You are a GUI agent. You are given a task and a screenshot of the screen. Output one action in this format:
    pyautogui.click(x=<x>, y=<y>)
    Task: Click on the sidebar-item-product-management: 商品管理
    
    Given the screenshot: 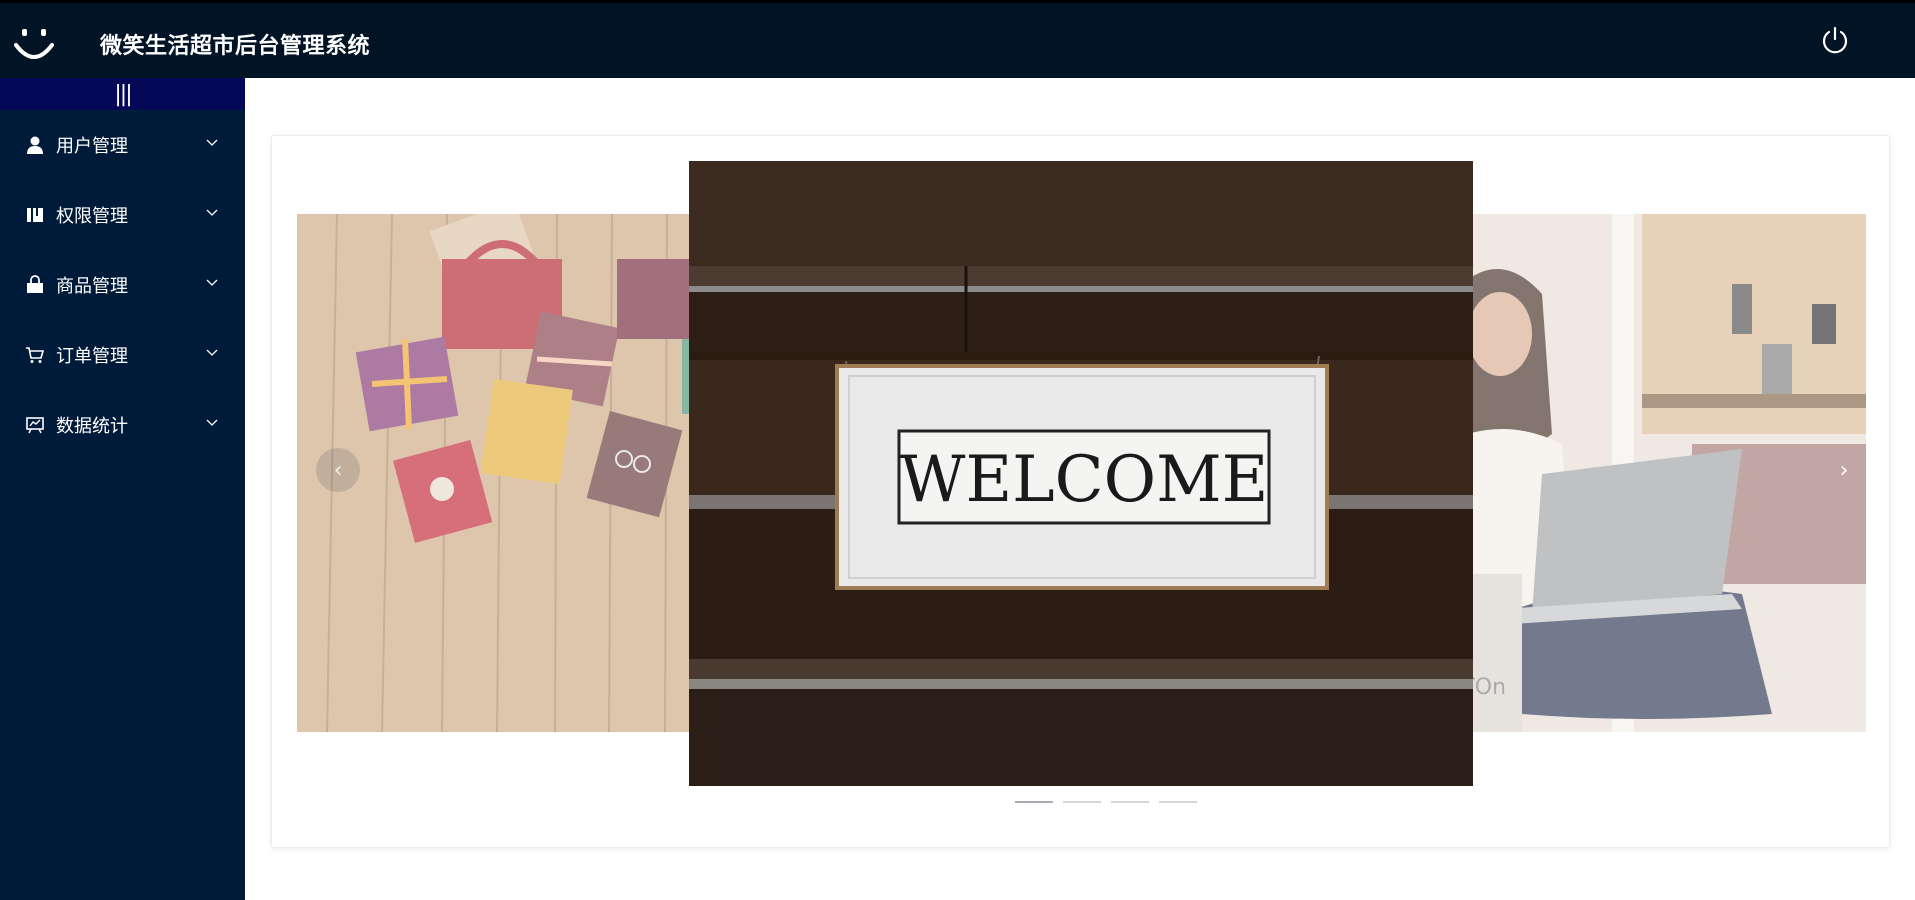 What is the action you would take?
    pyautogui.click(x=122, y=285)
    